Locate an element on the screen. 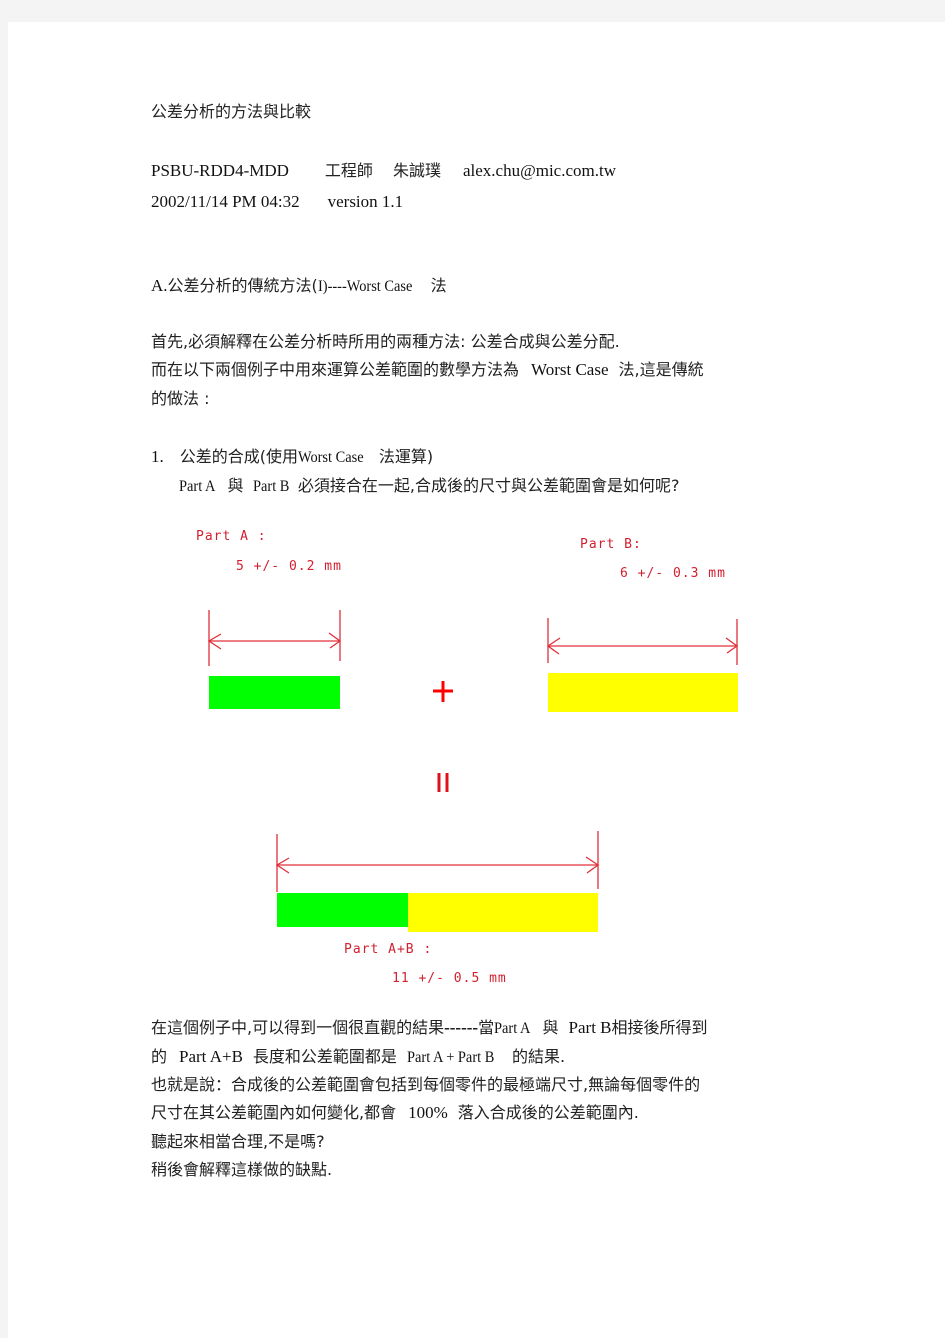  conclusion-text-4a: 尺寸在其公差範圍內如何變化,都會 is located at coordinates (274, 1112).